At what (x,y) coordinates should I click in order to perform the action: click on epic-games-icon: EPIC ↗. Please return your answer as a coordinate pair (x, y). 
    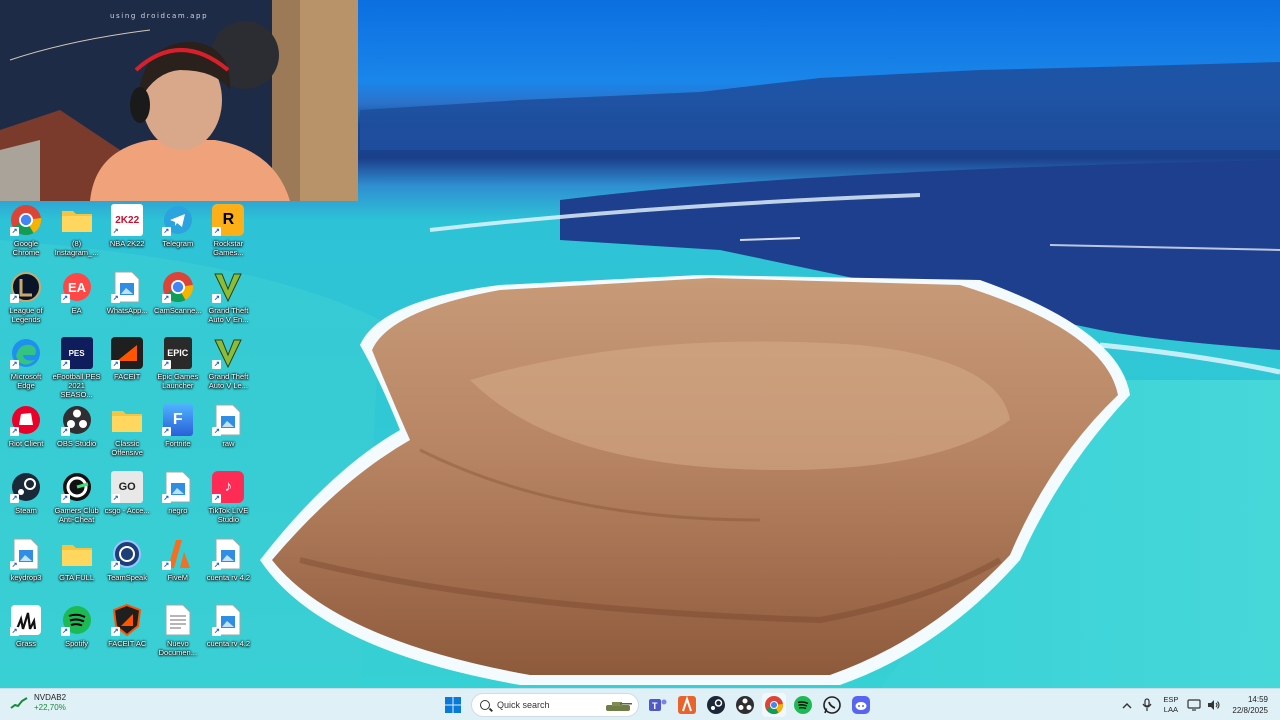
    Looking at the image, I should click on (177, 353).